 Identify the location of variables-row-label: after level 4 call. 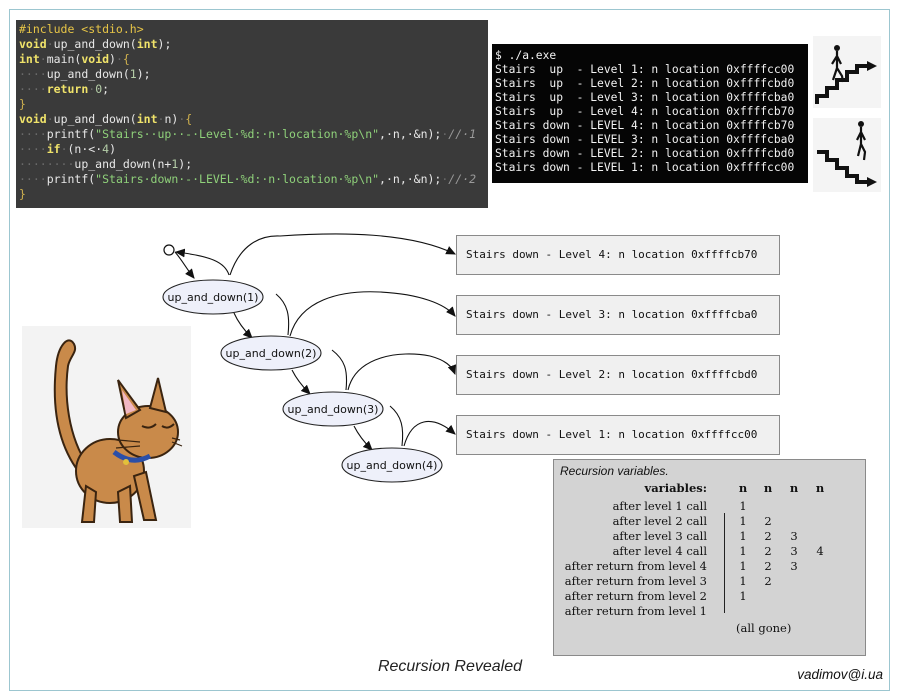
(659, 551).